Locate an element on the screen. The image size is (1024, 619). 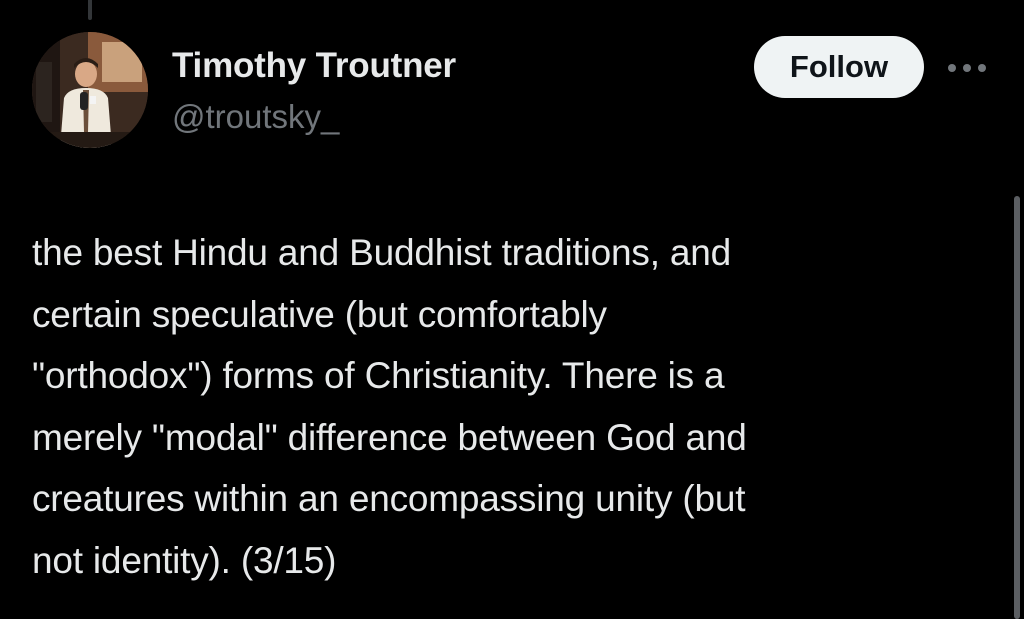
avatar is located at coordinates (90, 90).